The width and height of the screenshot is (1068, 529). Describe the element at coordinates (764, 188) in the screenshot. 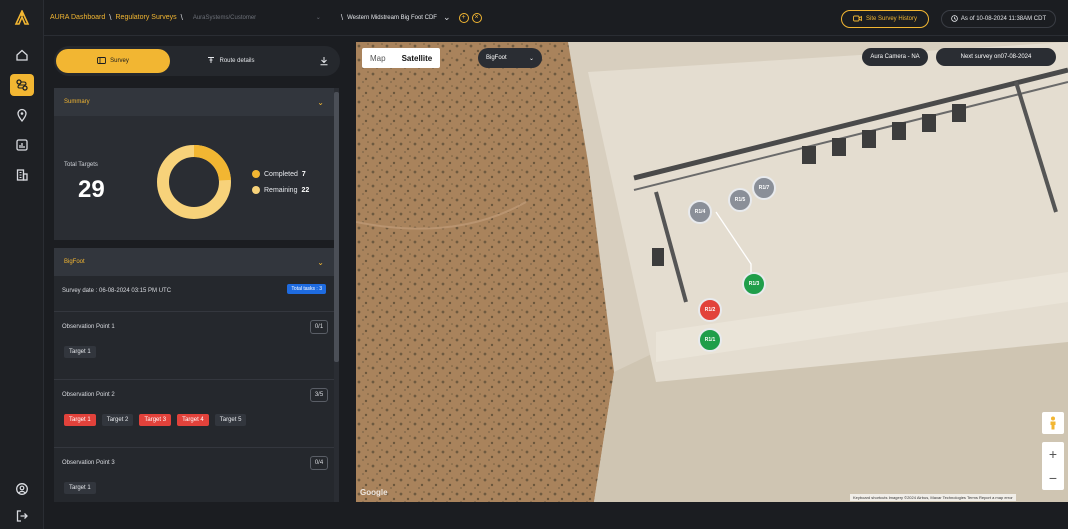

I see `route-marker: R1/7` at that location.